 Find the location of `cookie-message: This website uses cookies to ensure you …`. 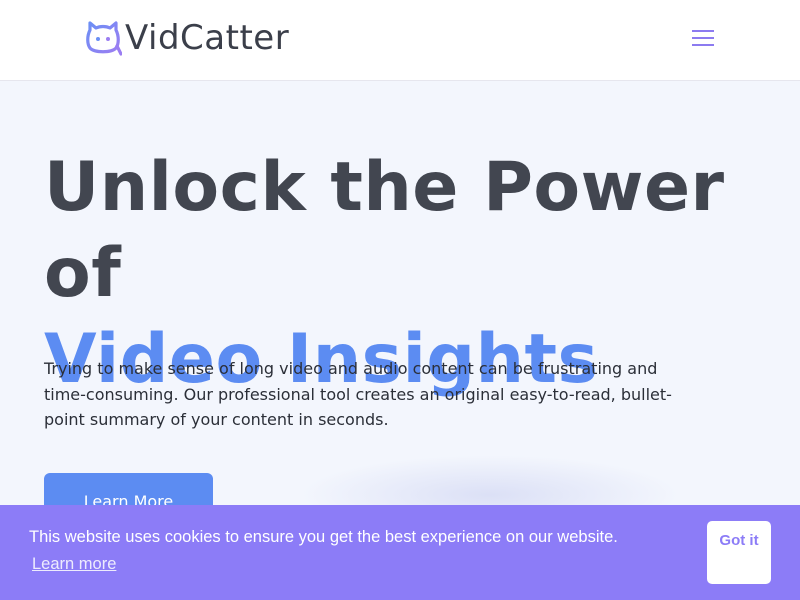

cookie-message: This website uses cookies to ensure you … is located at coordinates (323, 537).